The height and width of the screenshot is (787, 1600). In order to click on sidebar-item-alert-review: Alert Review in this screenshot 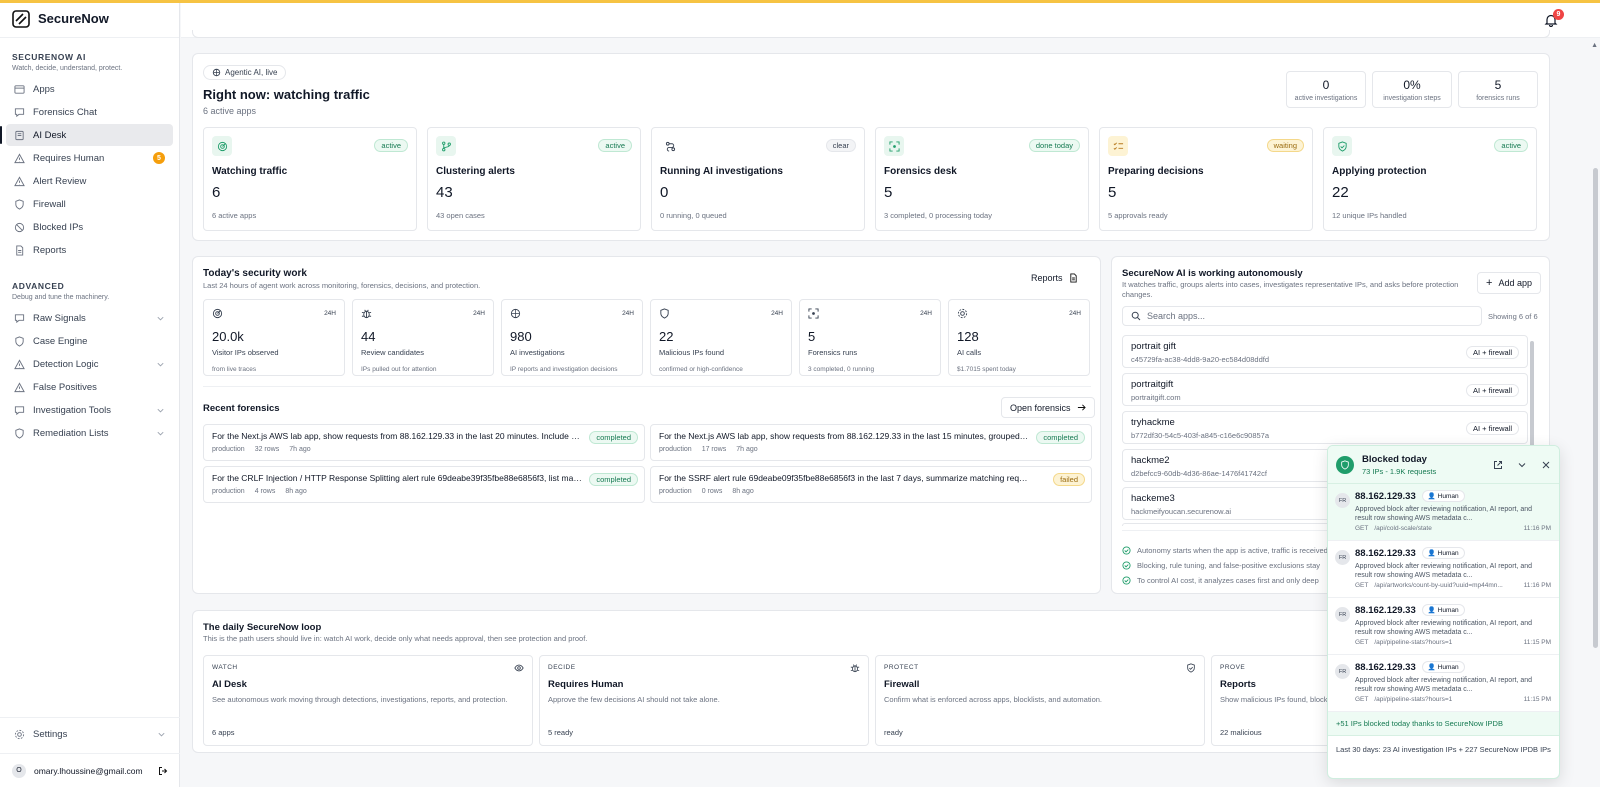, I will do `click(89, 181)`.